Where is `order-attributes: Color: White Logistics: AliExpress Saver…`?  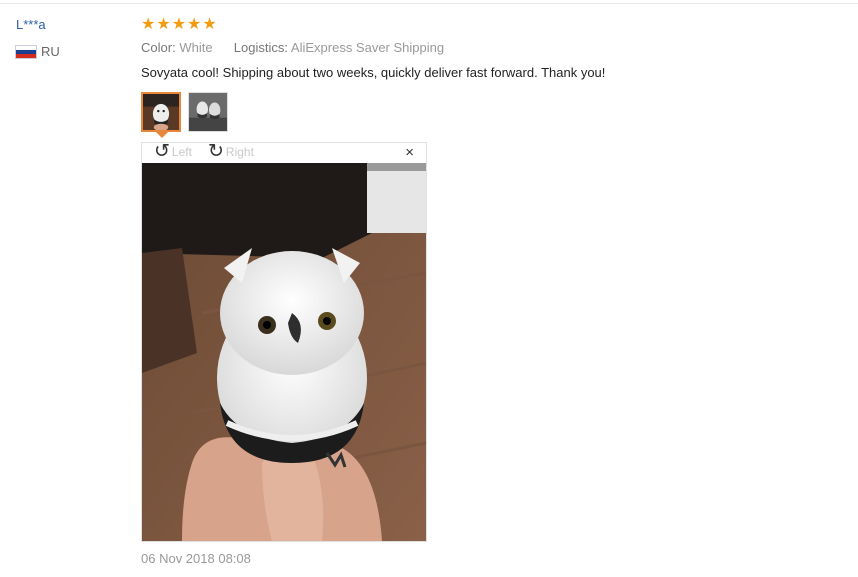 order-attributes: Color: White Logistics: AliExpress Saver… is located at coordinates (292, 47).